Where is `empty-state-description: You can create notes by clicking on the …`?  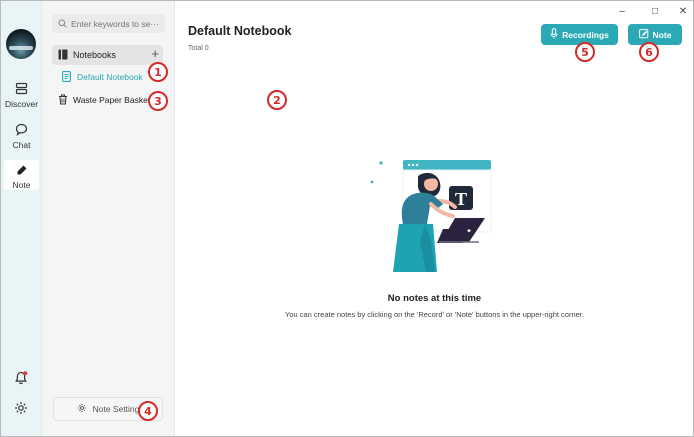
empty-state-description: You can create notes by clicking on the … is located at coordinates (434, 314).